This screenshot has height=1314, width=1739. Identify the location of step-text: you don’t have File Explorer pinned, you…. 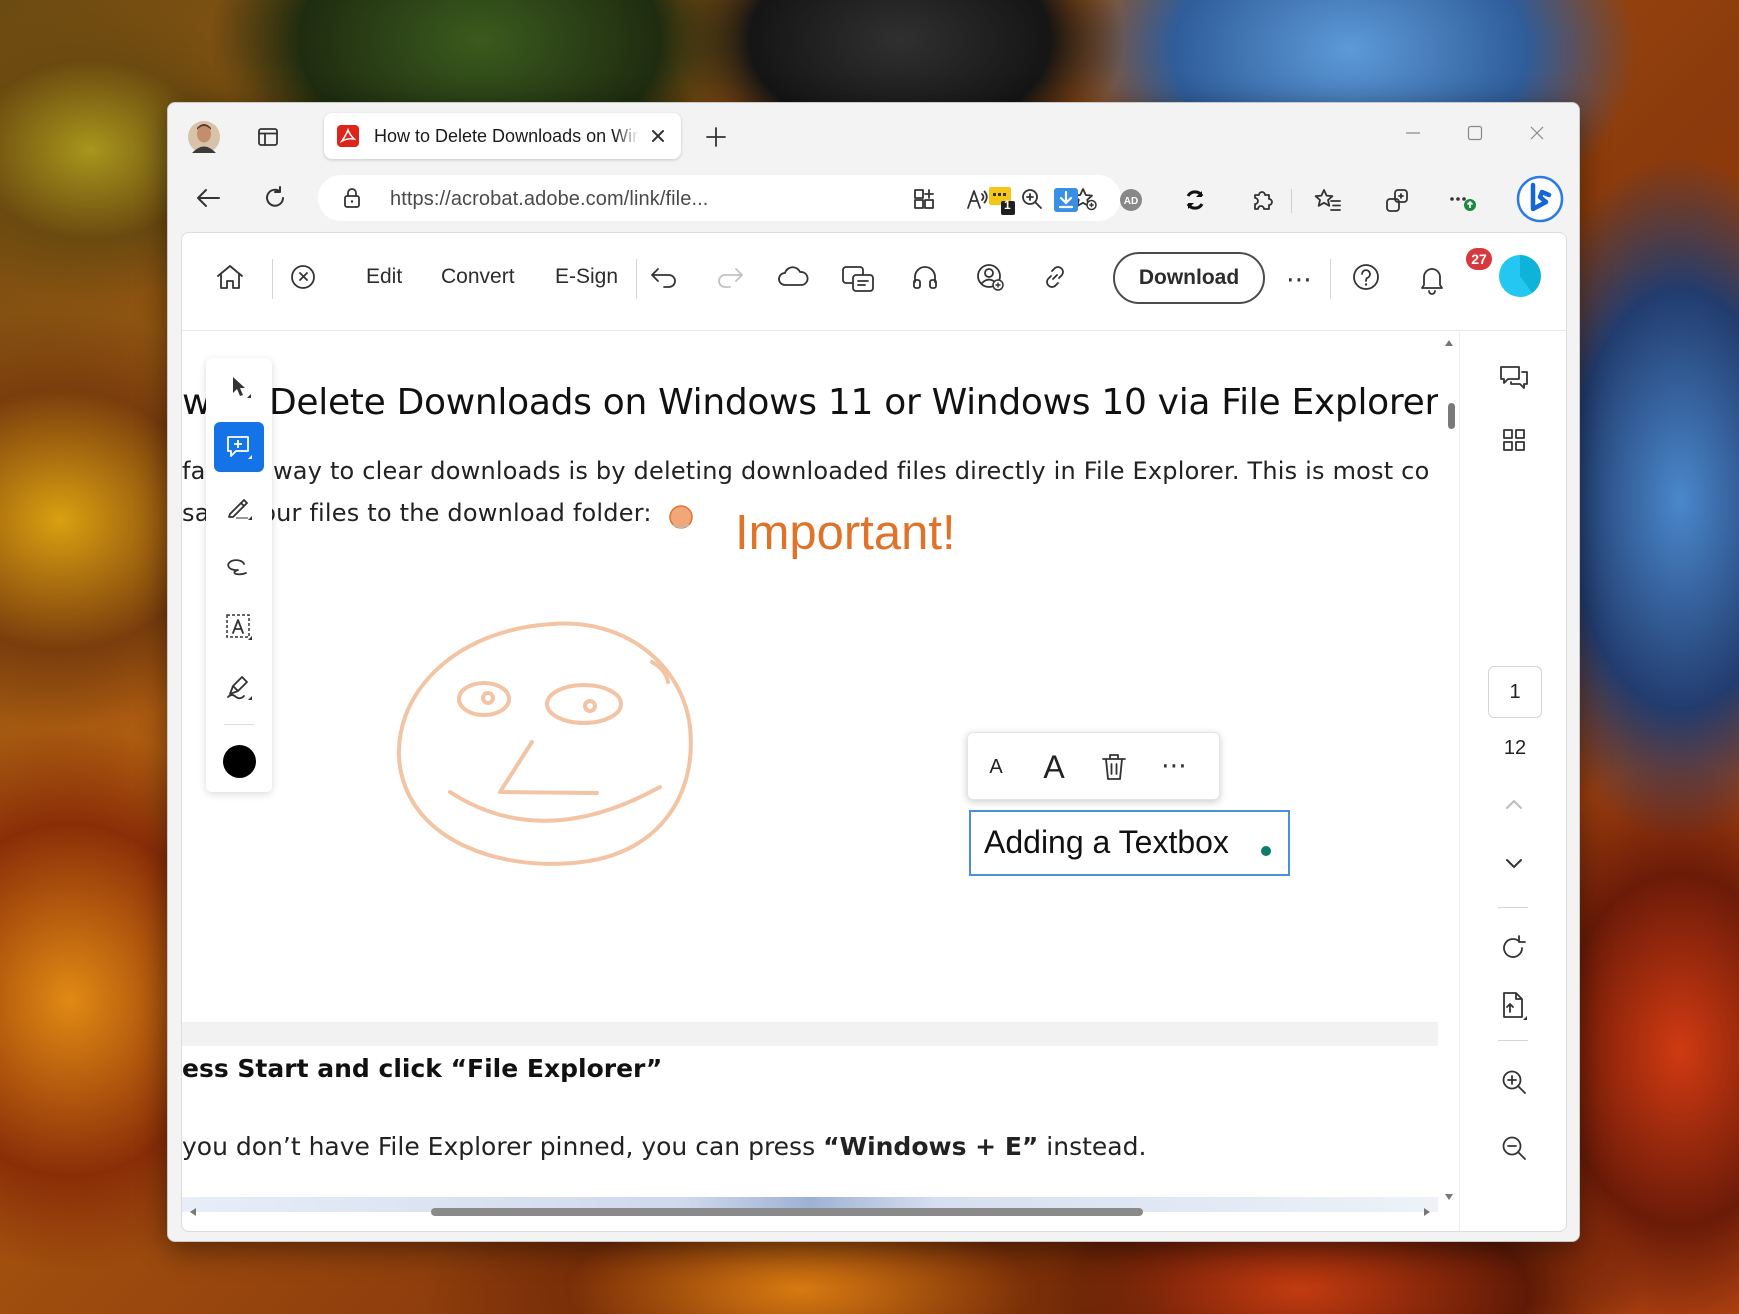
(503, 1146).